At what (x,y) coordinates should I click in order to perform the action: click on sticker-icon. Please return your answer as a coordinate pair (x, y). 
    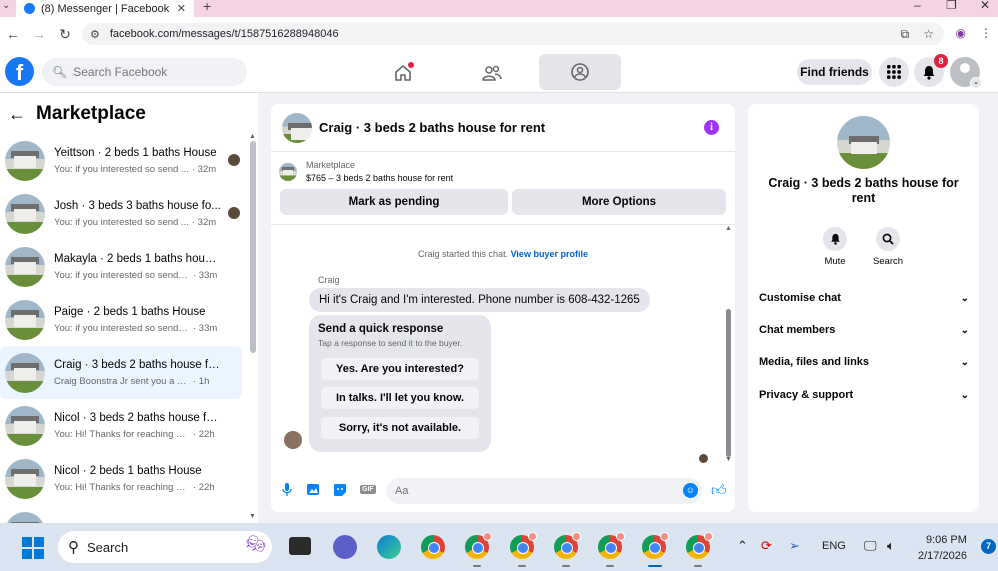
    Looking at the image, I should click on (340, 491).